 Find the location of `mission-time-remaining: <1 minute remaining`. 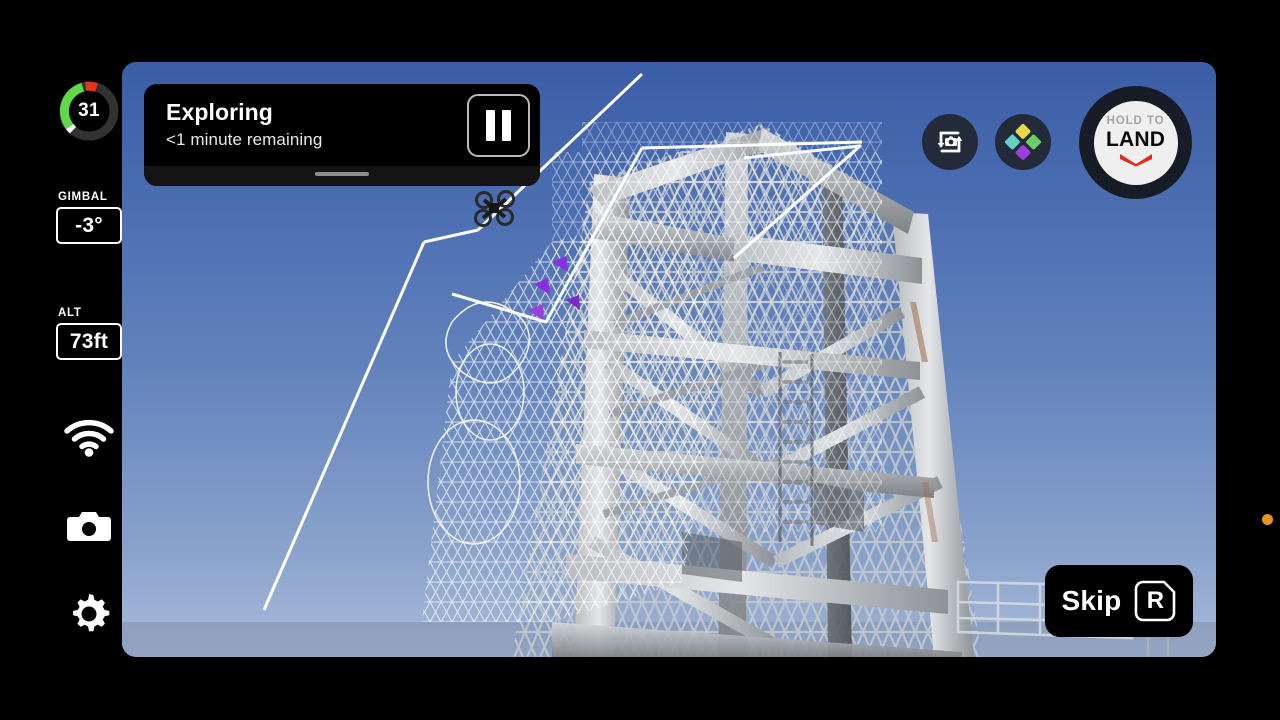

mission-time-remaining: <1 minute remaining is located at coordinates (244, 139).